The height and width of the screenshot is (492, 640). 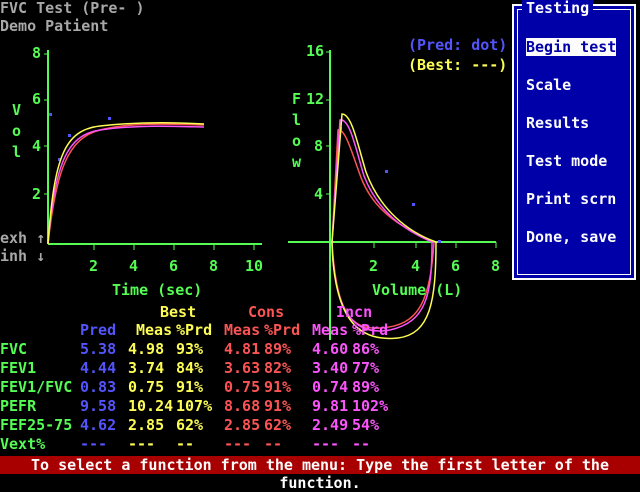 What do you see at coordinates (154, 330) in the screenshot?
I see `col-best-meas: Meas` at bounding box center [154, 330].